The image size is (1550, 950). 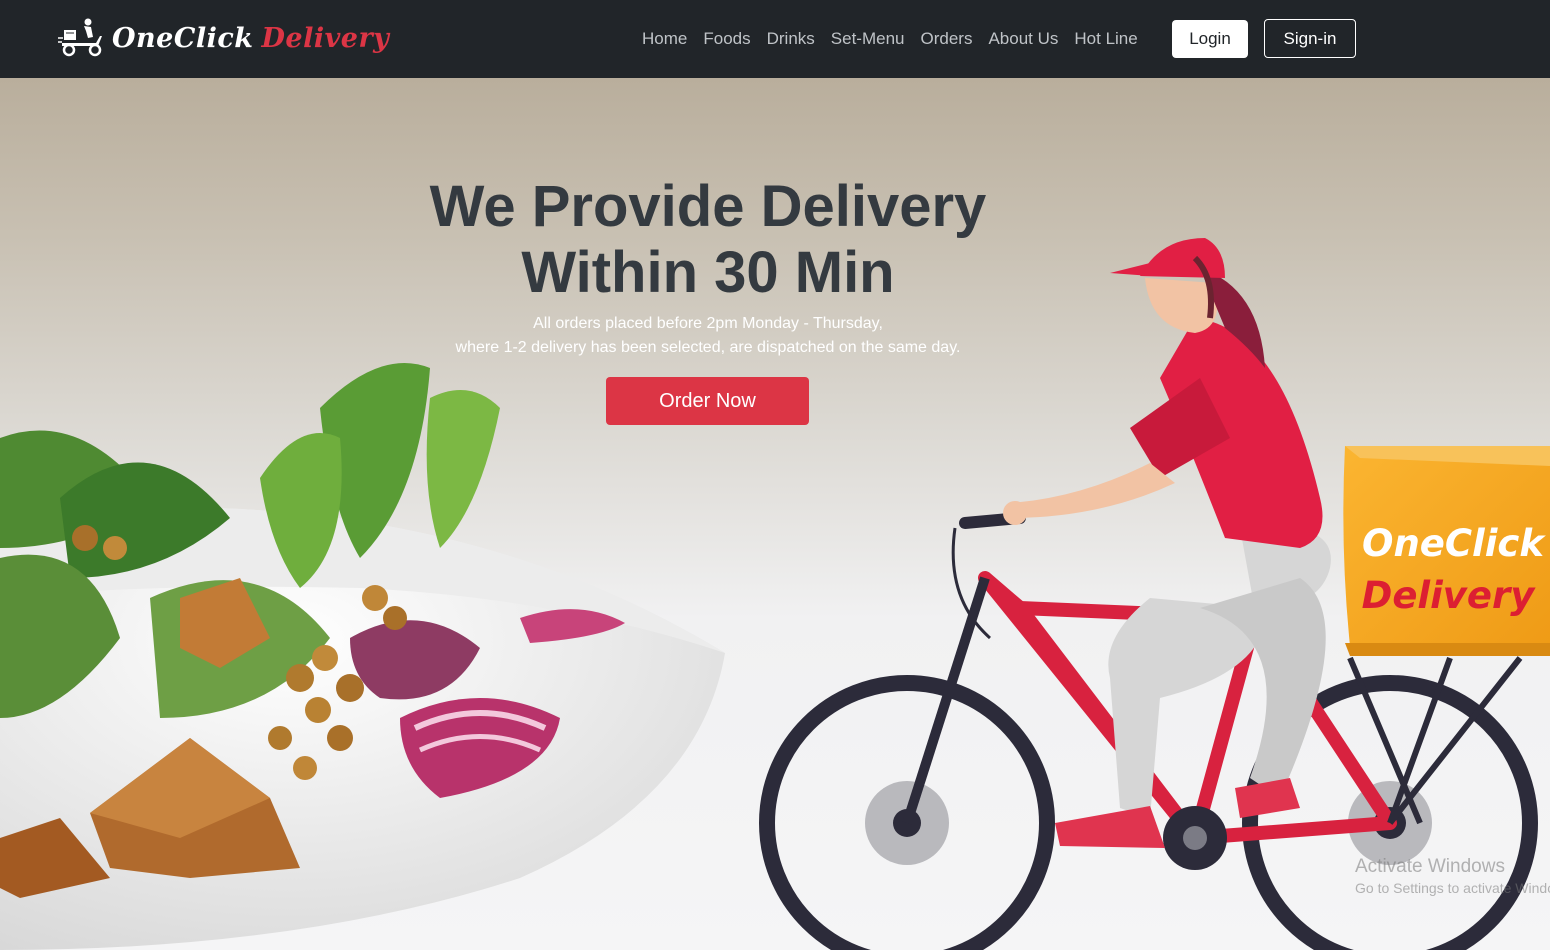 I want to click on hero-title-line2: Within 30 Min, so click(x=708, y=272).